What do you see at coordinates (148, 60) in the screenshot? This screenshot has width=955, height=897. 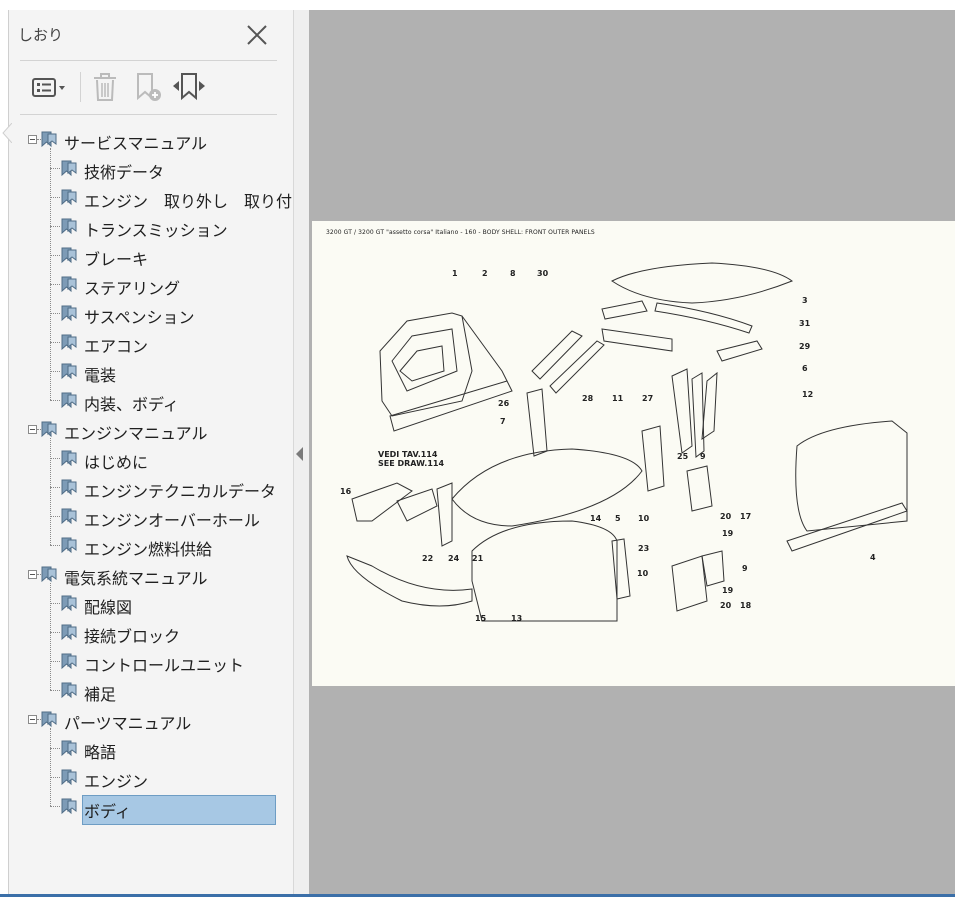 I see `header-divider` at bounding box center [148, 60].